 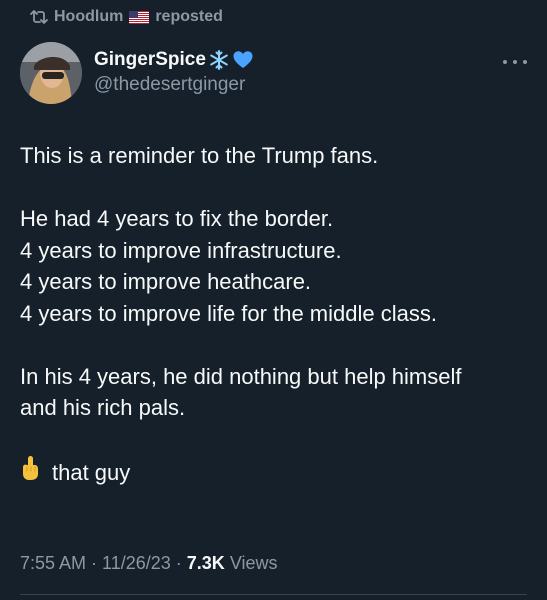 I want to click on tweet-line: He had 4 years to fix the border., so click(x=177, y=218).